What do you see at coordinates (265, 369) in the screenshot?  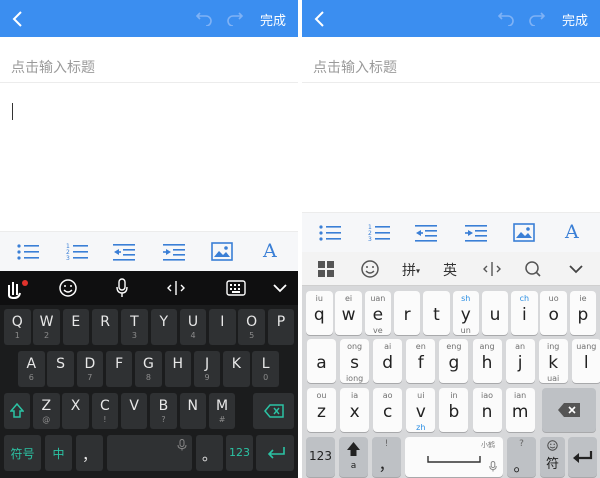 I see `key-l: L0` at bounding box center [265, 369].